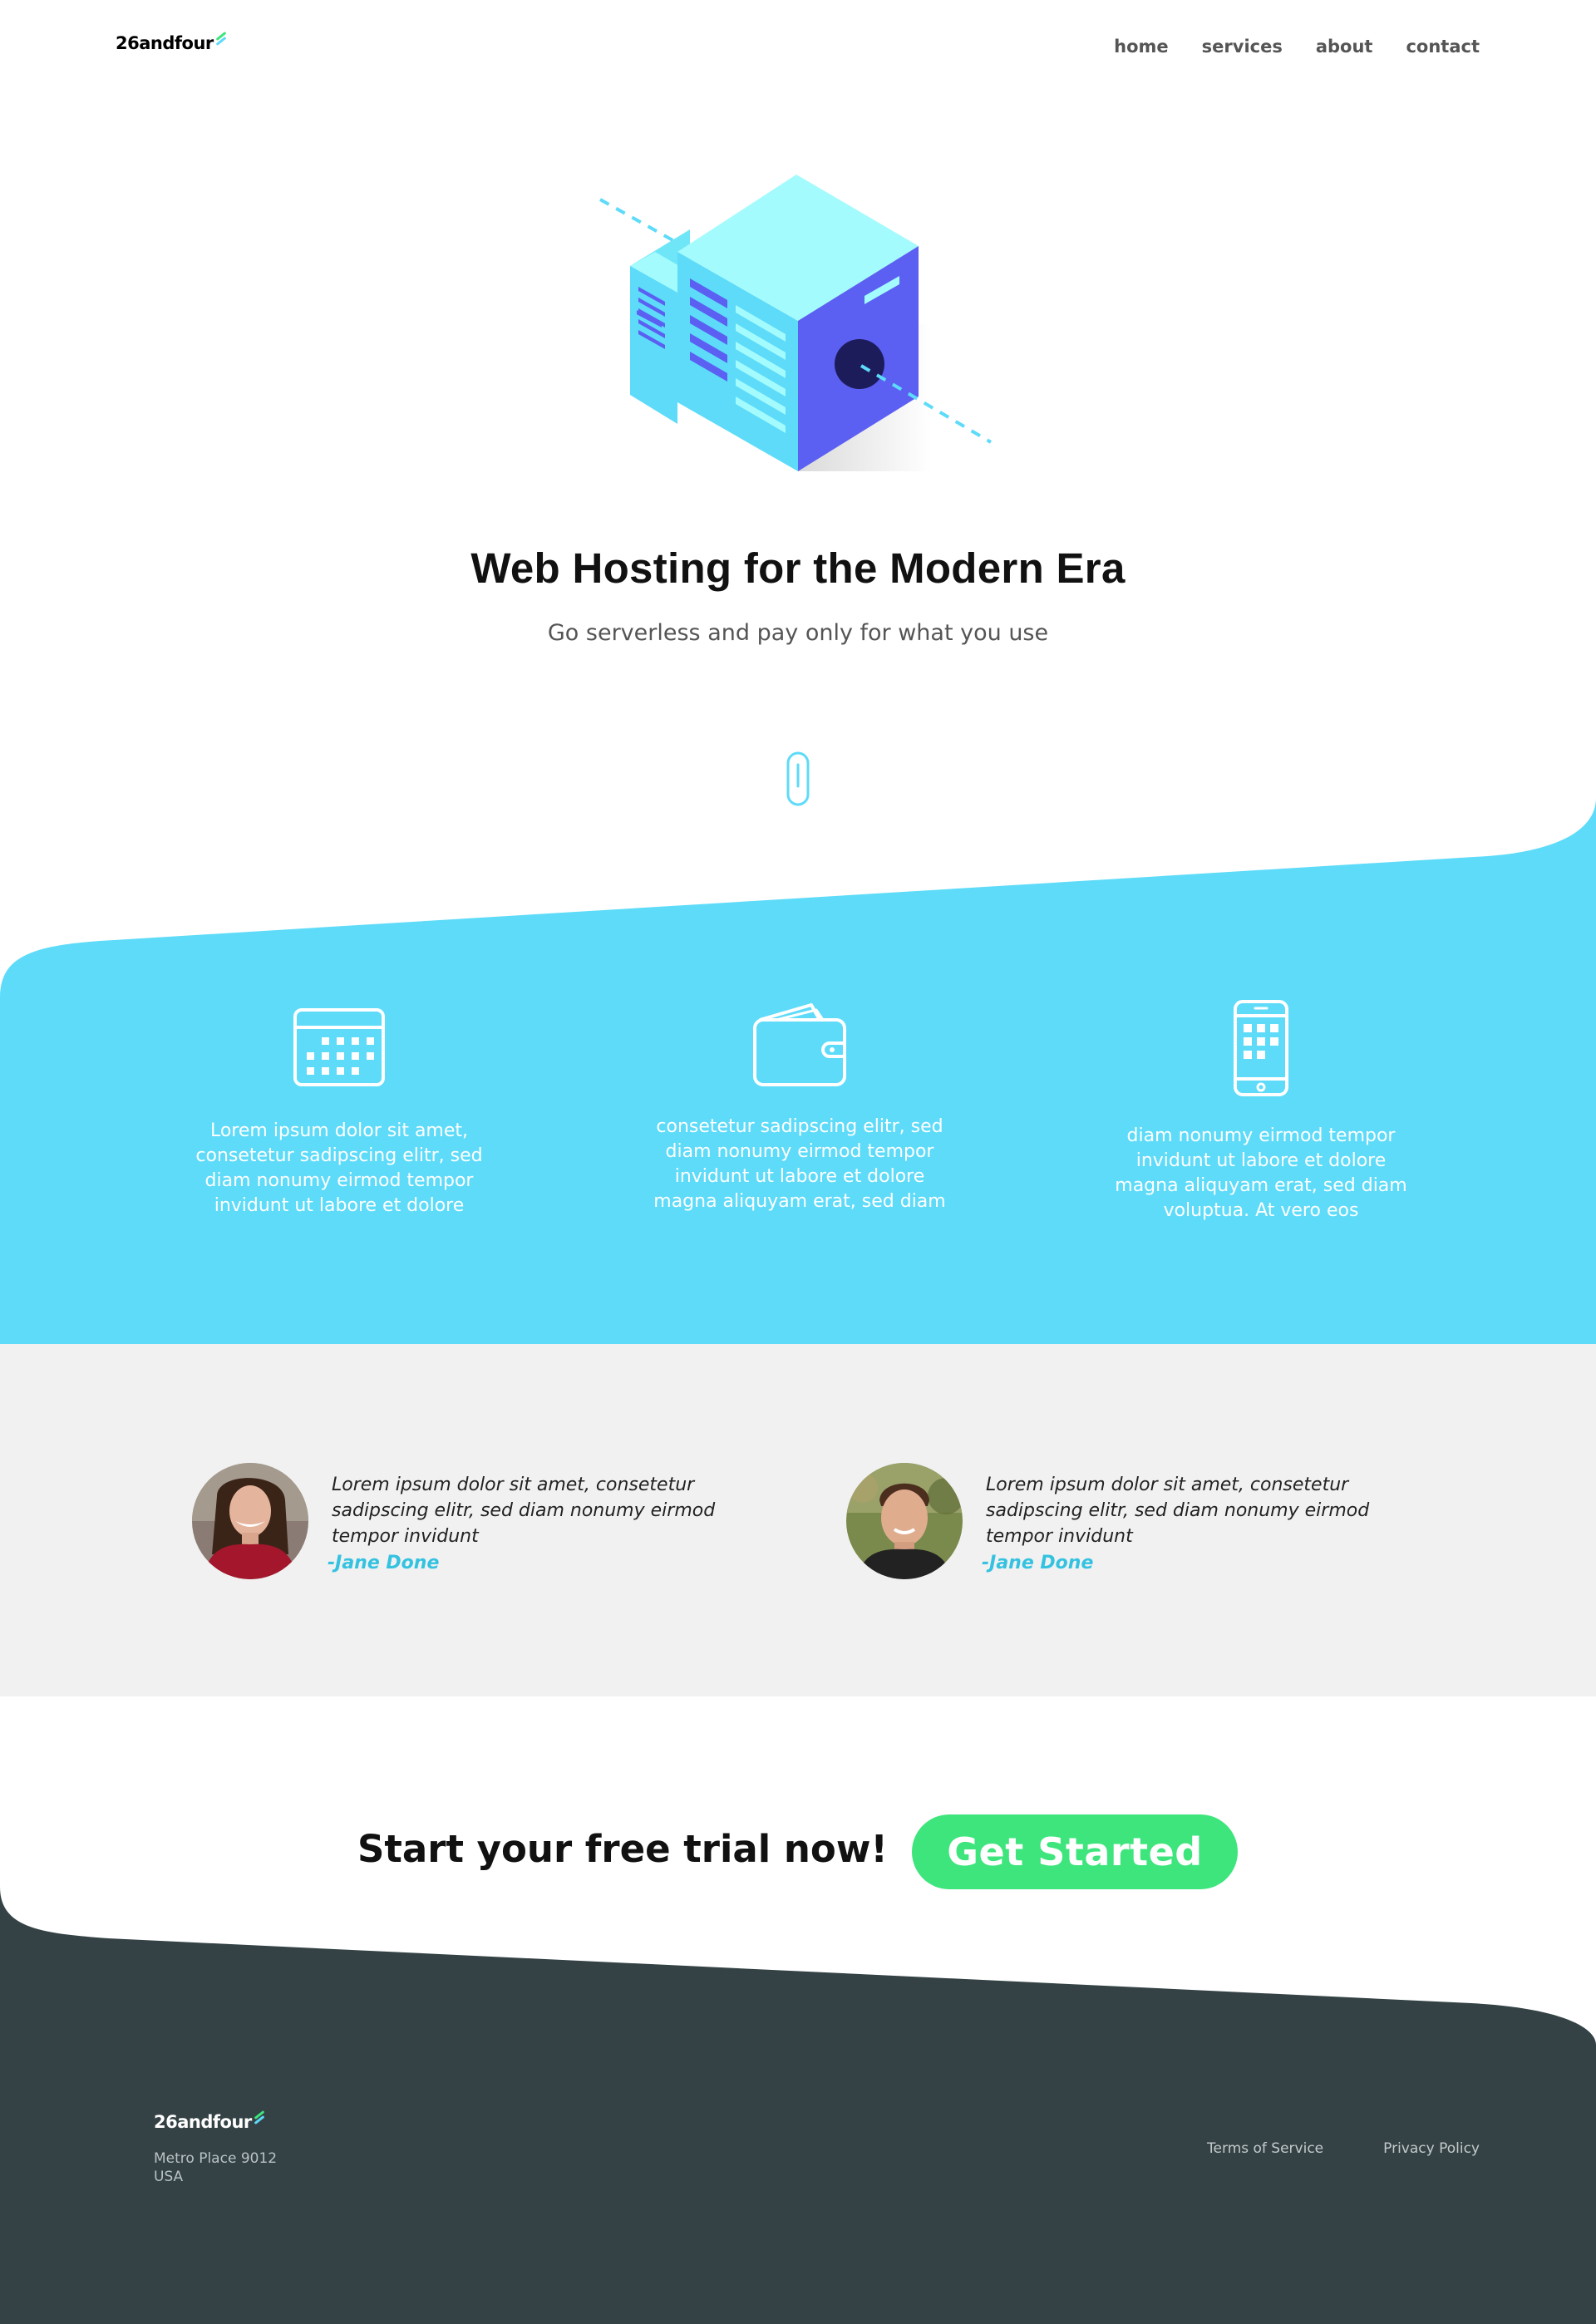 The image size is (1596, 2324). What do you see at coordinates (339, 1047) in the screenshot?
I see `calendar-icon` at bounding box center [339, 1047].